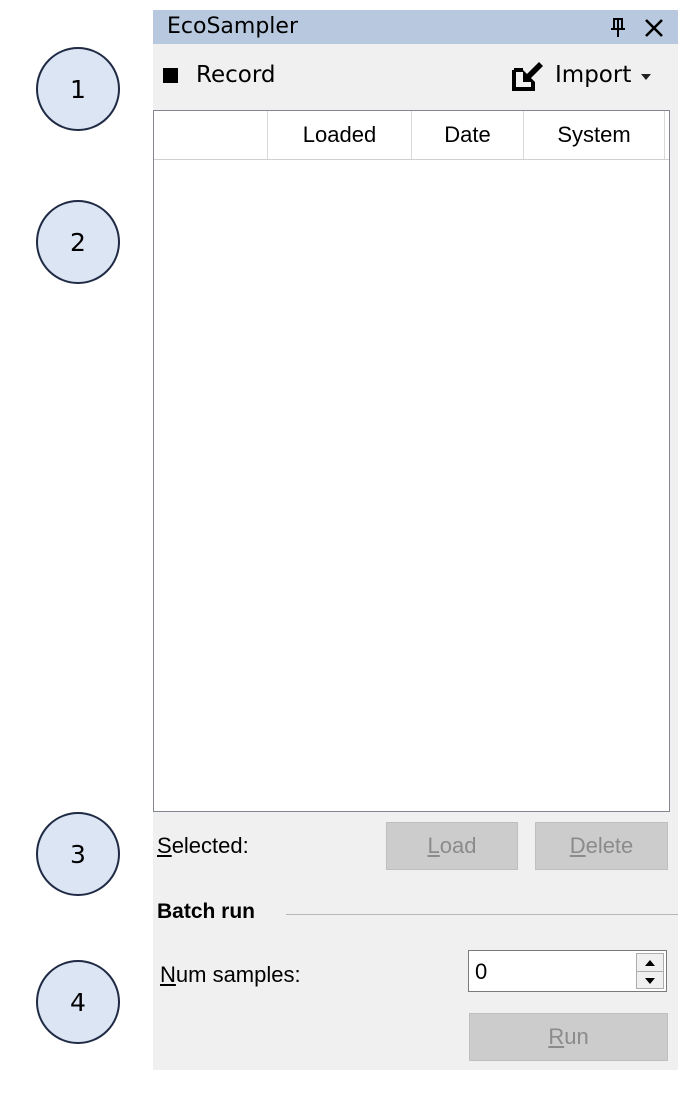  What do you see at coordinates (481, 972) in the screenshot?
I see `num-samples-value: 0` at bounding box center [481, 972].